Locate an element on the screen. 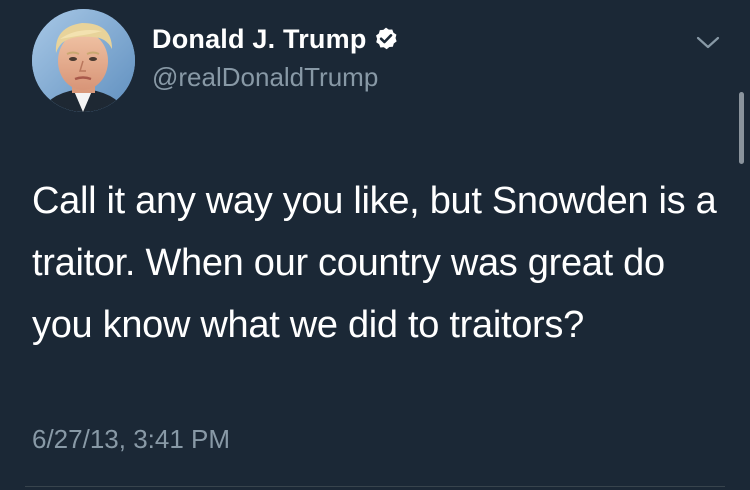  timestamp: 6/27/13, 3:41 PM is located at coordinates (131, 439).